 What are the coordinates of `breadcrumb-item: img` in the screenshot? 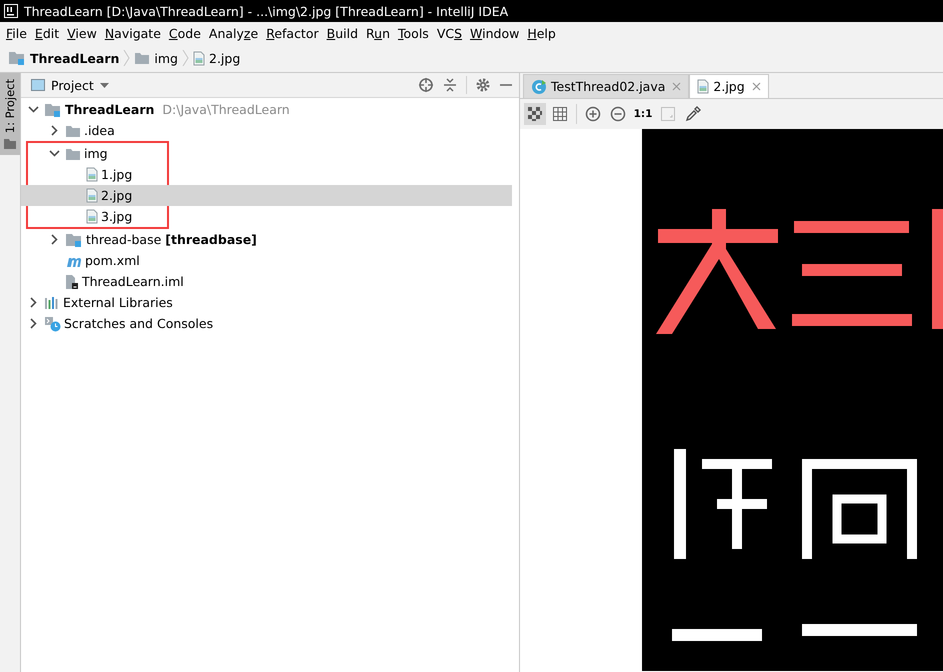 It's located at (156, 58).